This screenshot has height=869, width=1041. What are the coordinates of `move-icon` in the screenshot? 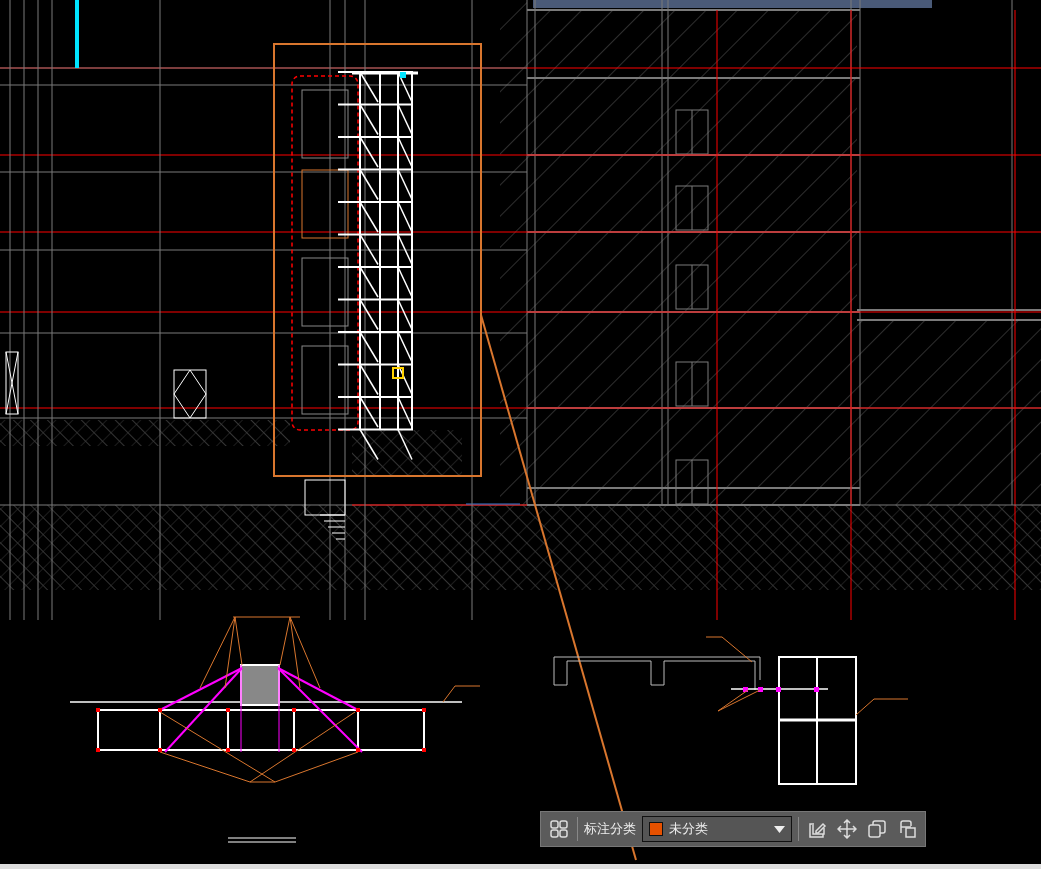 It's located at (847, 829).